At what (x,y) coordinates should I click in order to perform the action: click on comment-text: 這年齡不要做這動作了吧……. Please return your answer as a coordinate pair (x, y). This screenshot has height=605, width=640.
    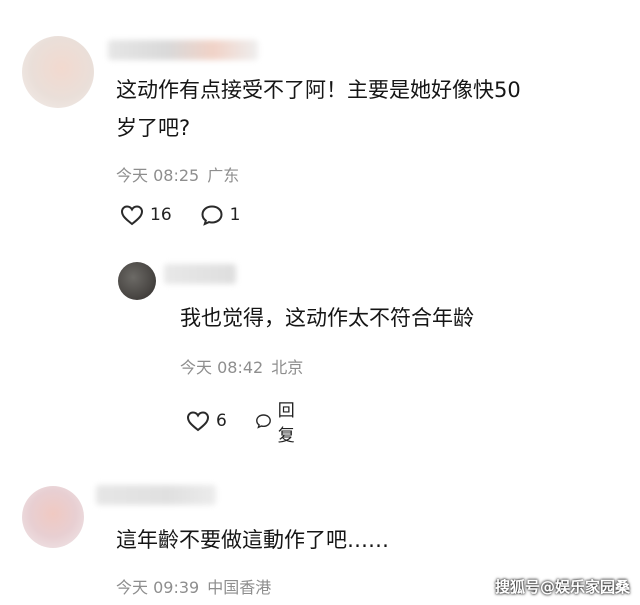
    Looking at the image, I should click on (252, 540).